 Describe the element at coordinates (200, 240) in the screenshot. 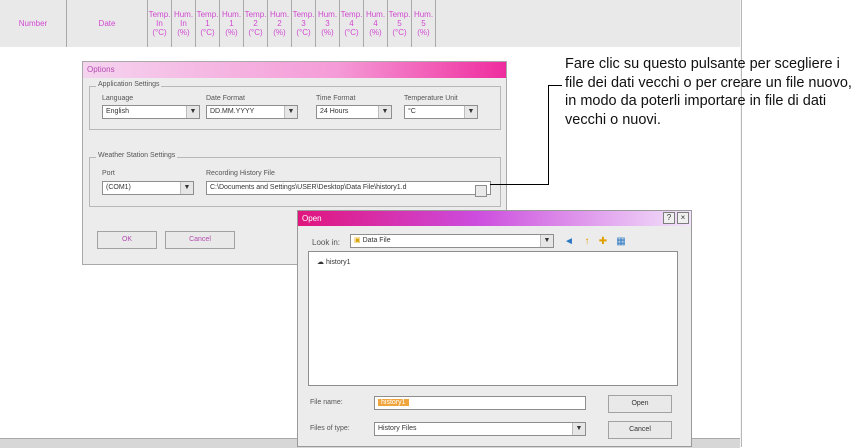

I see `cancel-button: Cancel` at that location.